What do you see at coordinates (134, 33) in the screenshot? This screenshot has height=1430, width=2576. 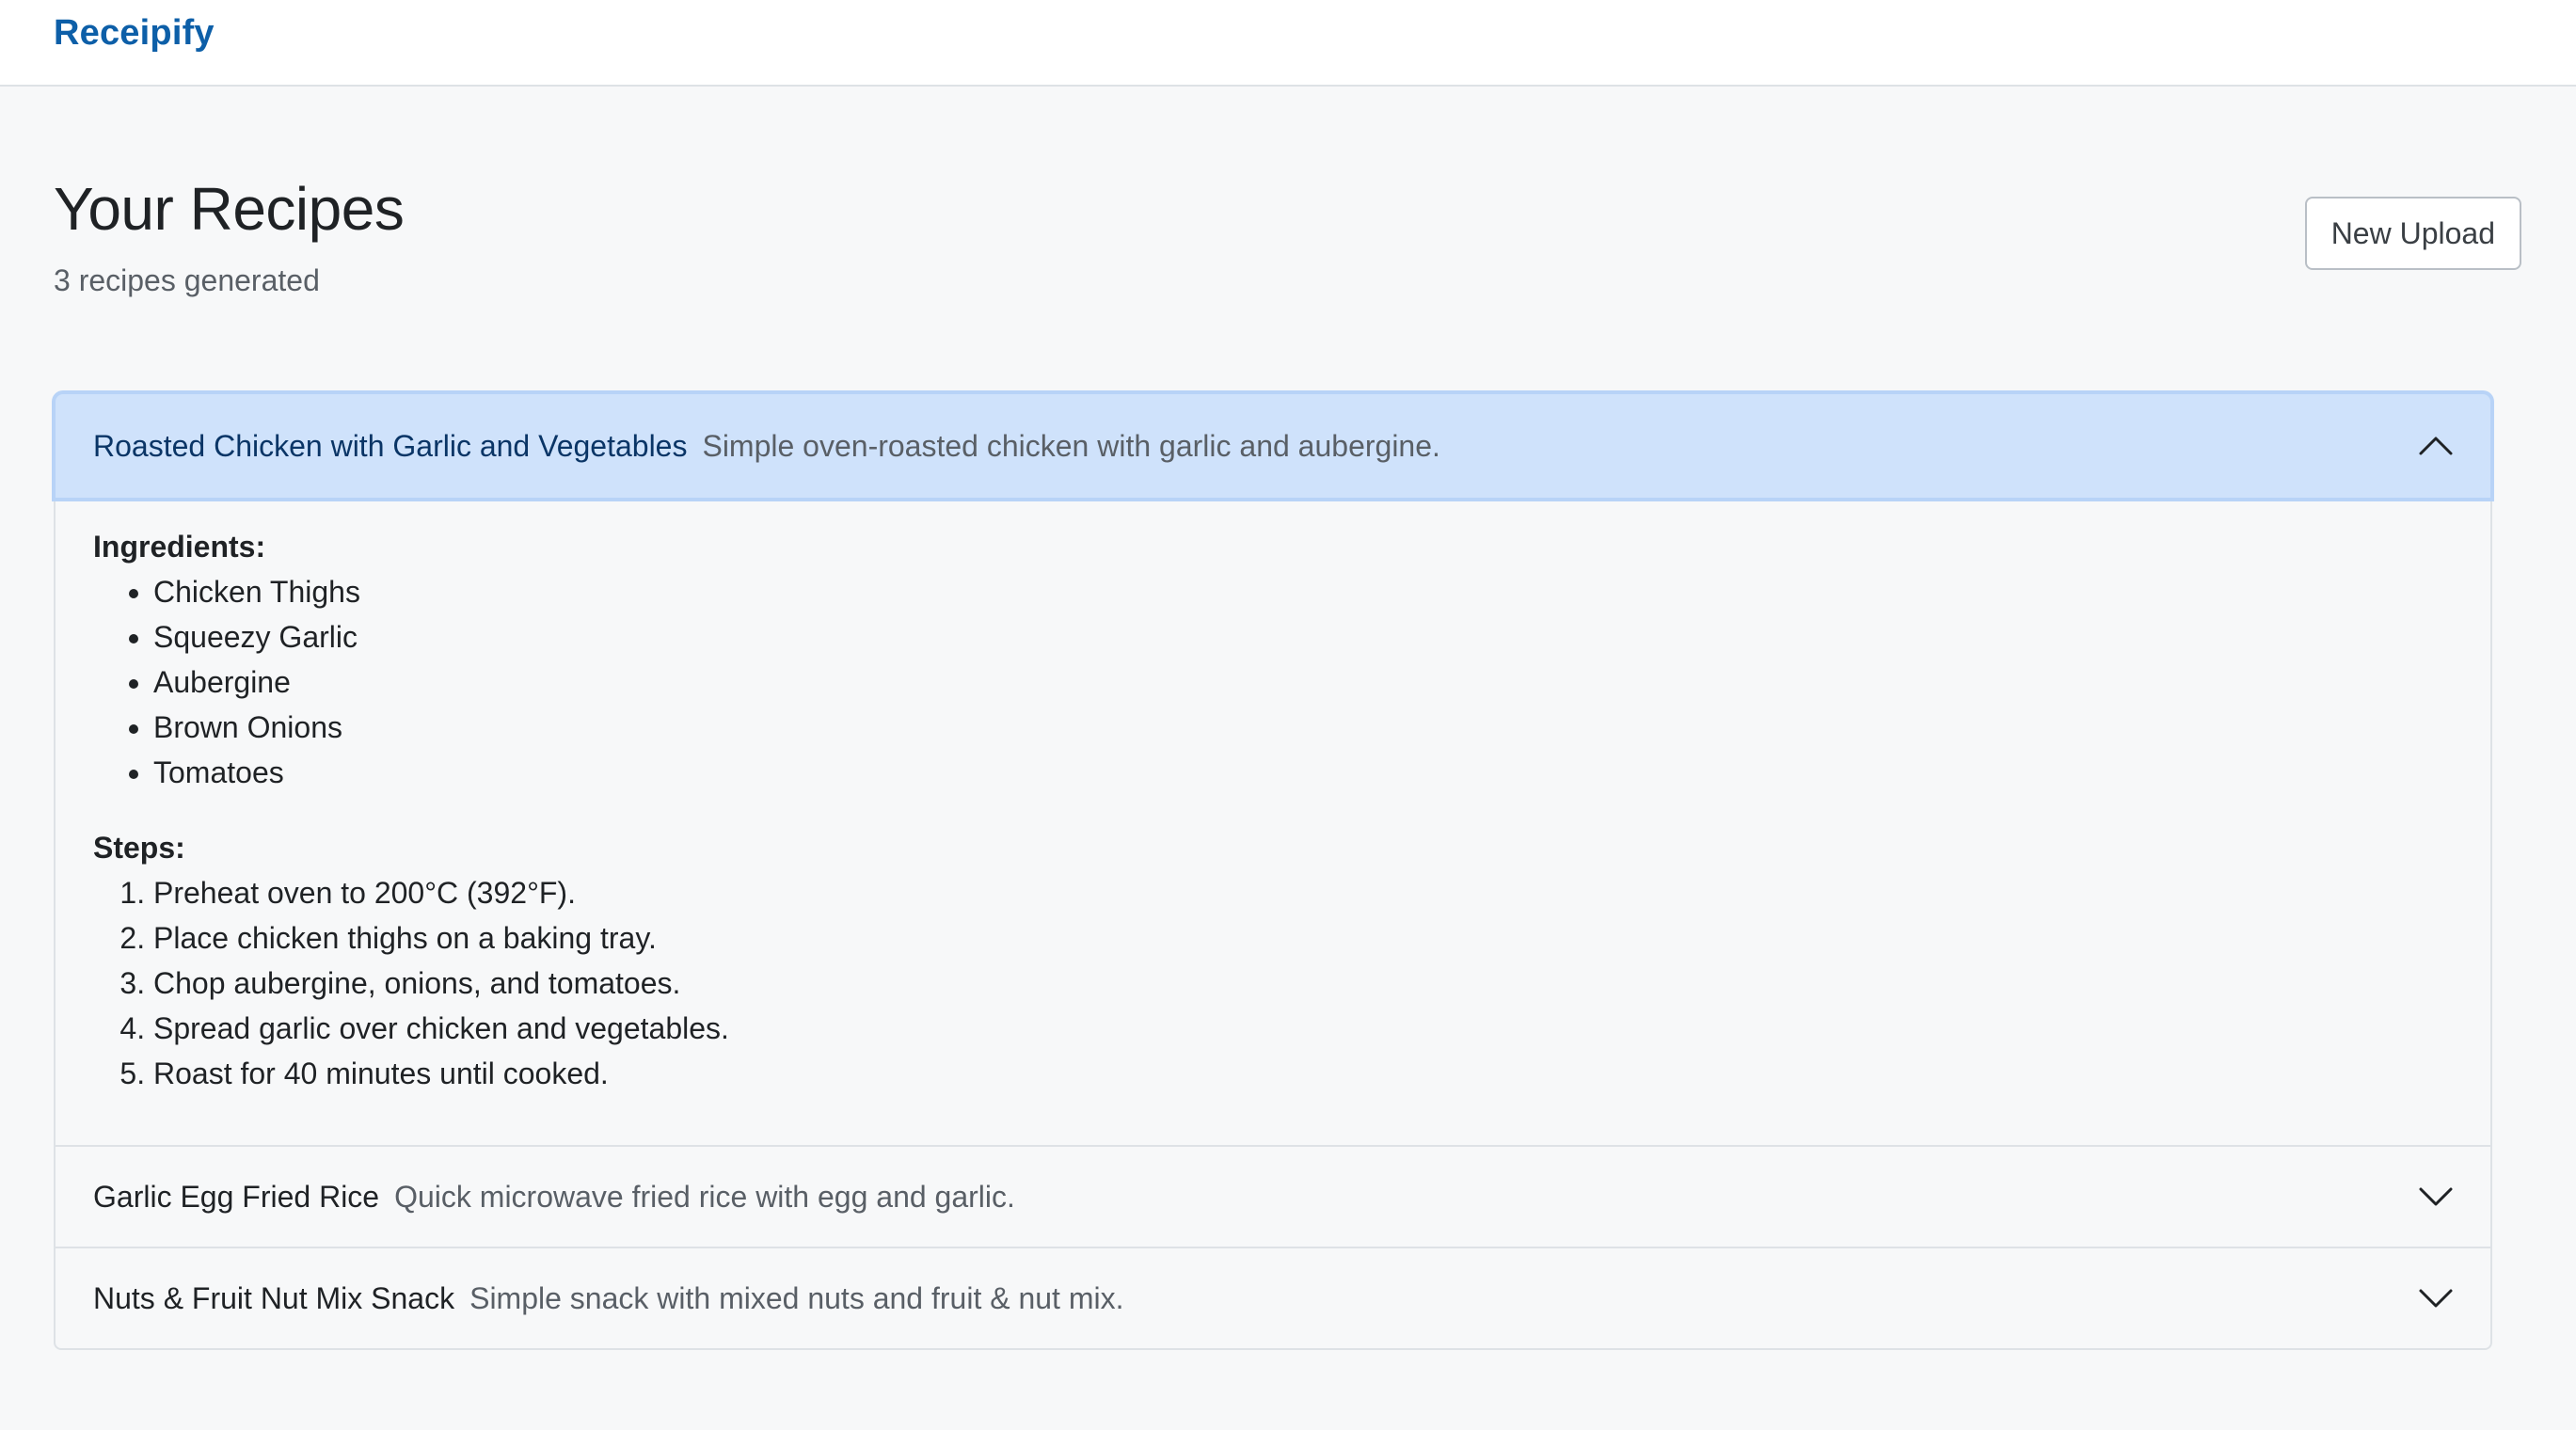 I see `brand-logo: Receipify` at bounding box center [134, 33].